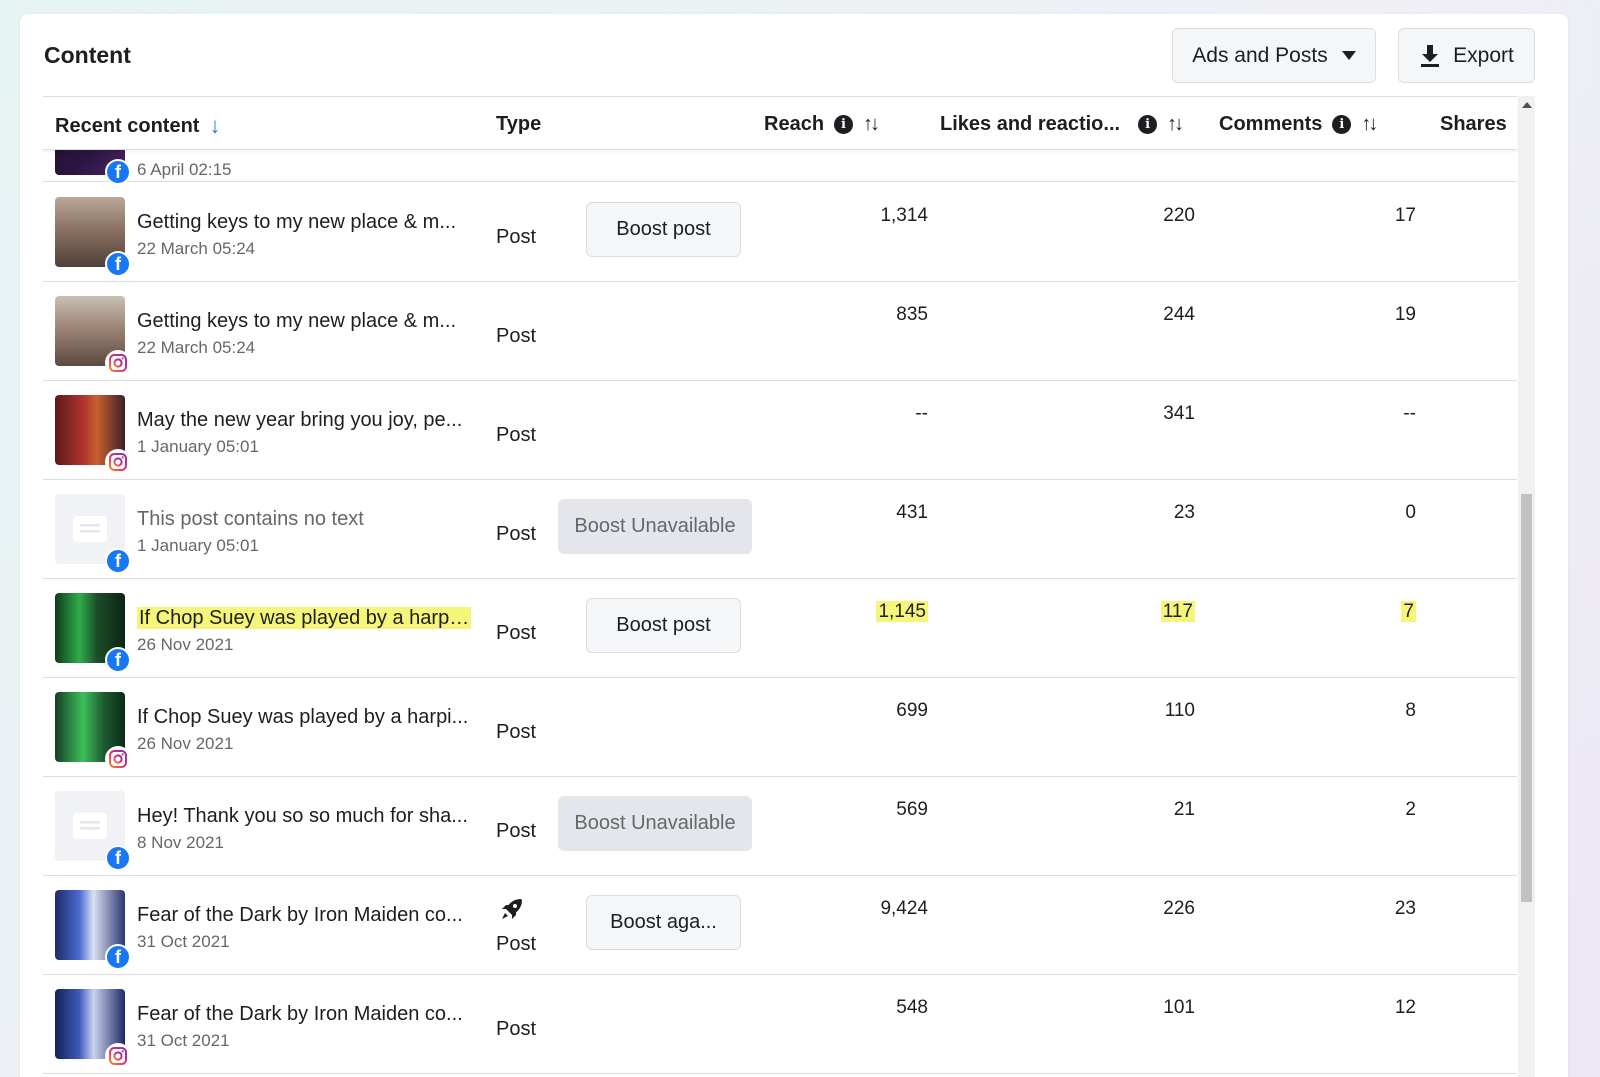 The image size is (1600, 1077). What do you see at coordinates (1348, 55) in the screenshot?
I see `caret-down-icon` at bounding box center [1348, 55].